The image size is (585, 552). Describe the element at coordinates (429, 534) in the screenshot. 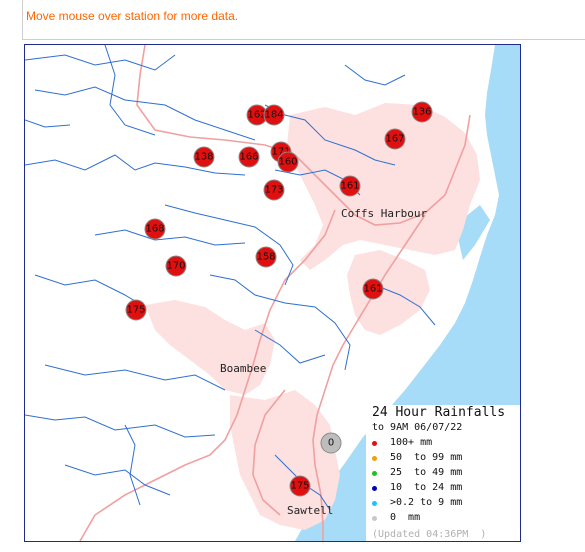

I see `legend-updated-time: (Updated 04:36PM )` at that location.